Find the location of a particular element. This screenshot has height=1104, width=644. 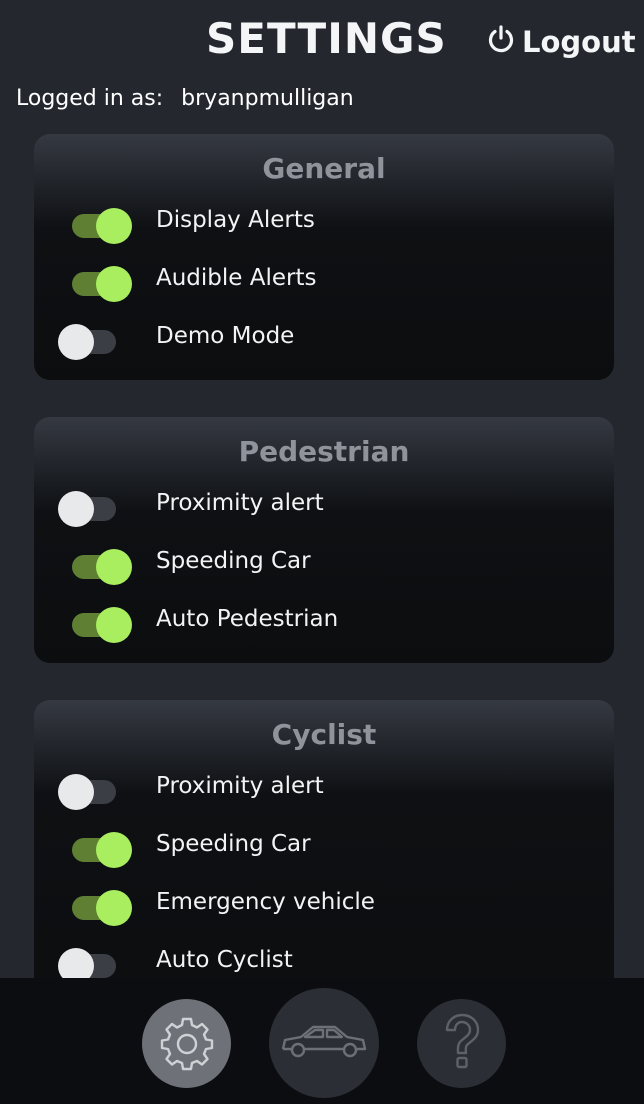

setting-label: Auto Cyclist is located at coordinates (224, 960).